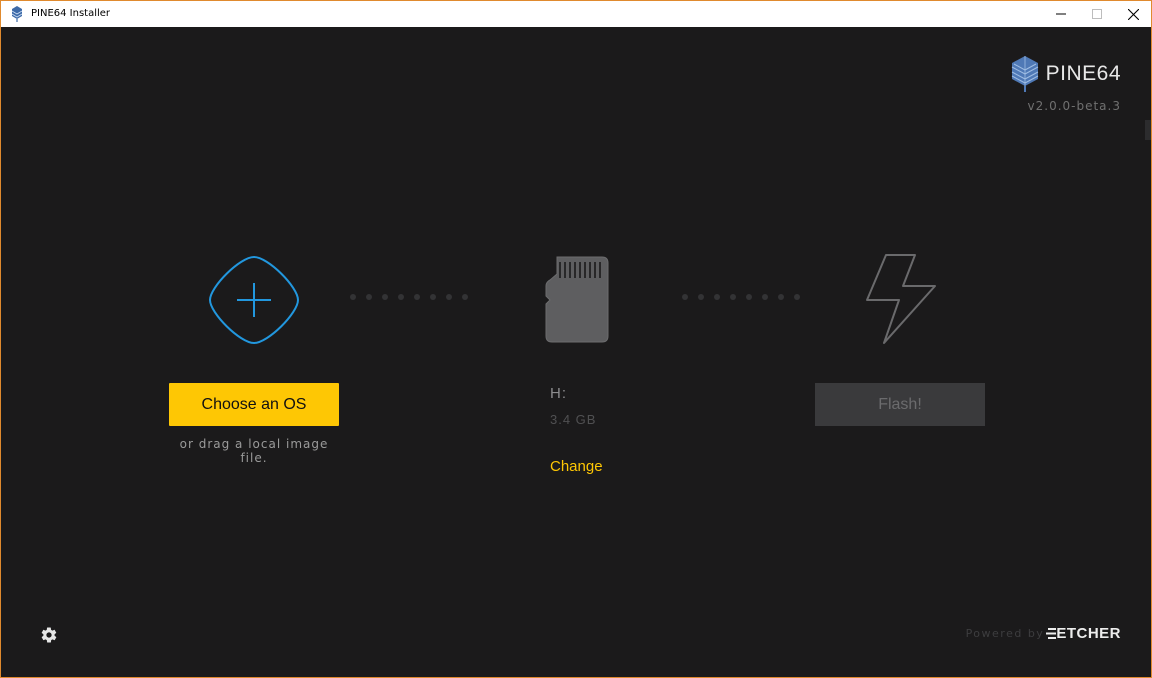  What do you see at coordinates (900, 404) in the screenshot?
I see `flash-button: Flash!` at bounding box center [900, 404].